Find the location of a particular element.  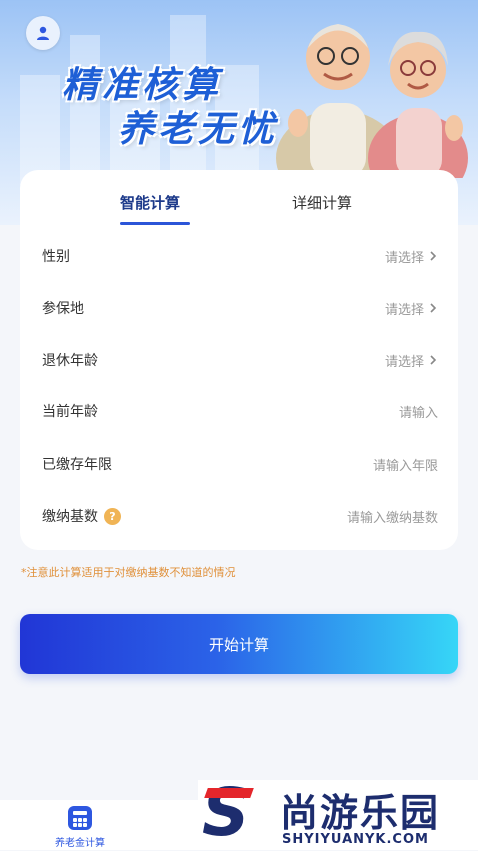

insured-location-select: 请选择 is located at coordinates (411, 308).